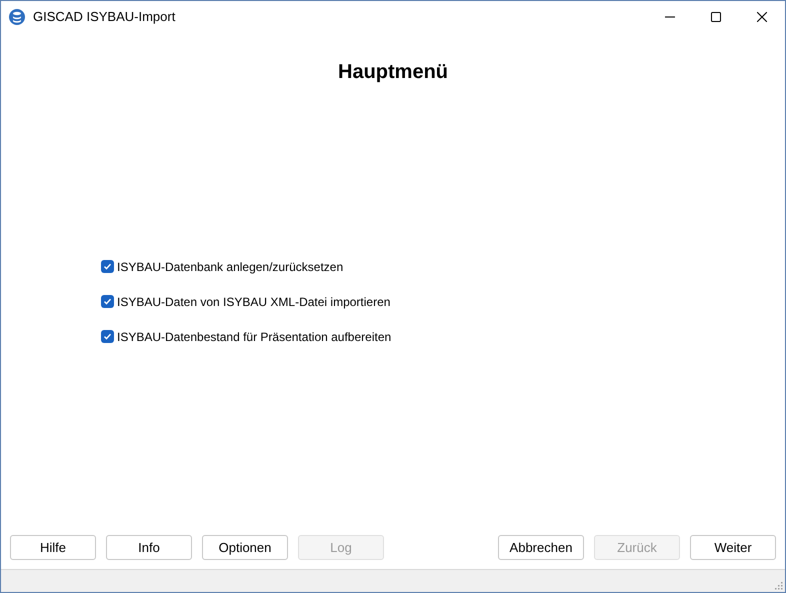  Describe the element at coordinates (393, 72) in the screenshot. I see `page-heading: Hauptmenü` at that location.